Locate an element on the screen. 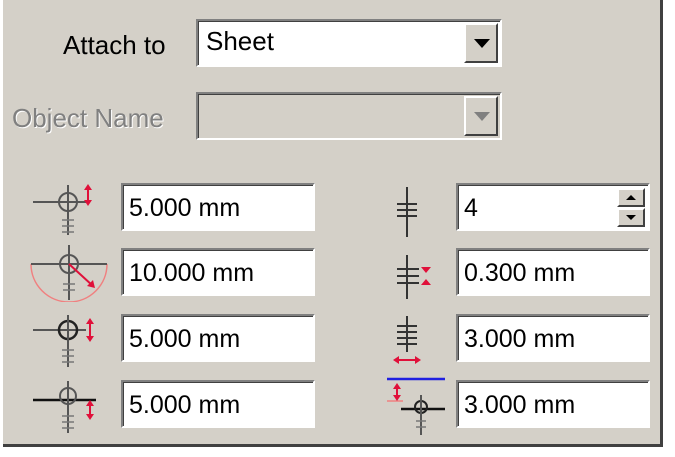 This screenshot has height=457, width=675. object-name-label: Object Name is located at coordinates (88, 118).